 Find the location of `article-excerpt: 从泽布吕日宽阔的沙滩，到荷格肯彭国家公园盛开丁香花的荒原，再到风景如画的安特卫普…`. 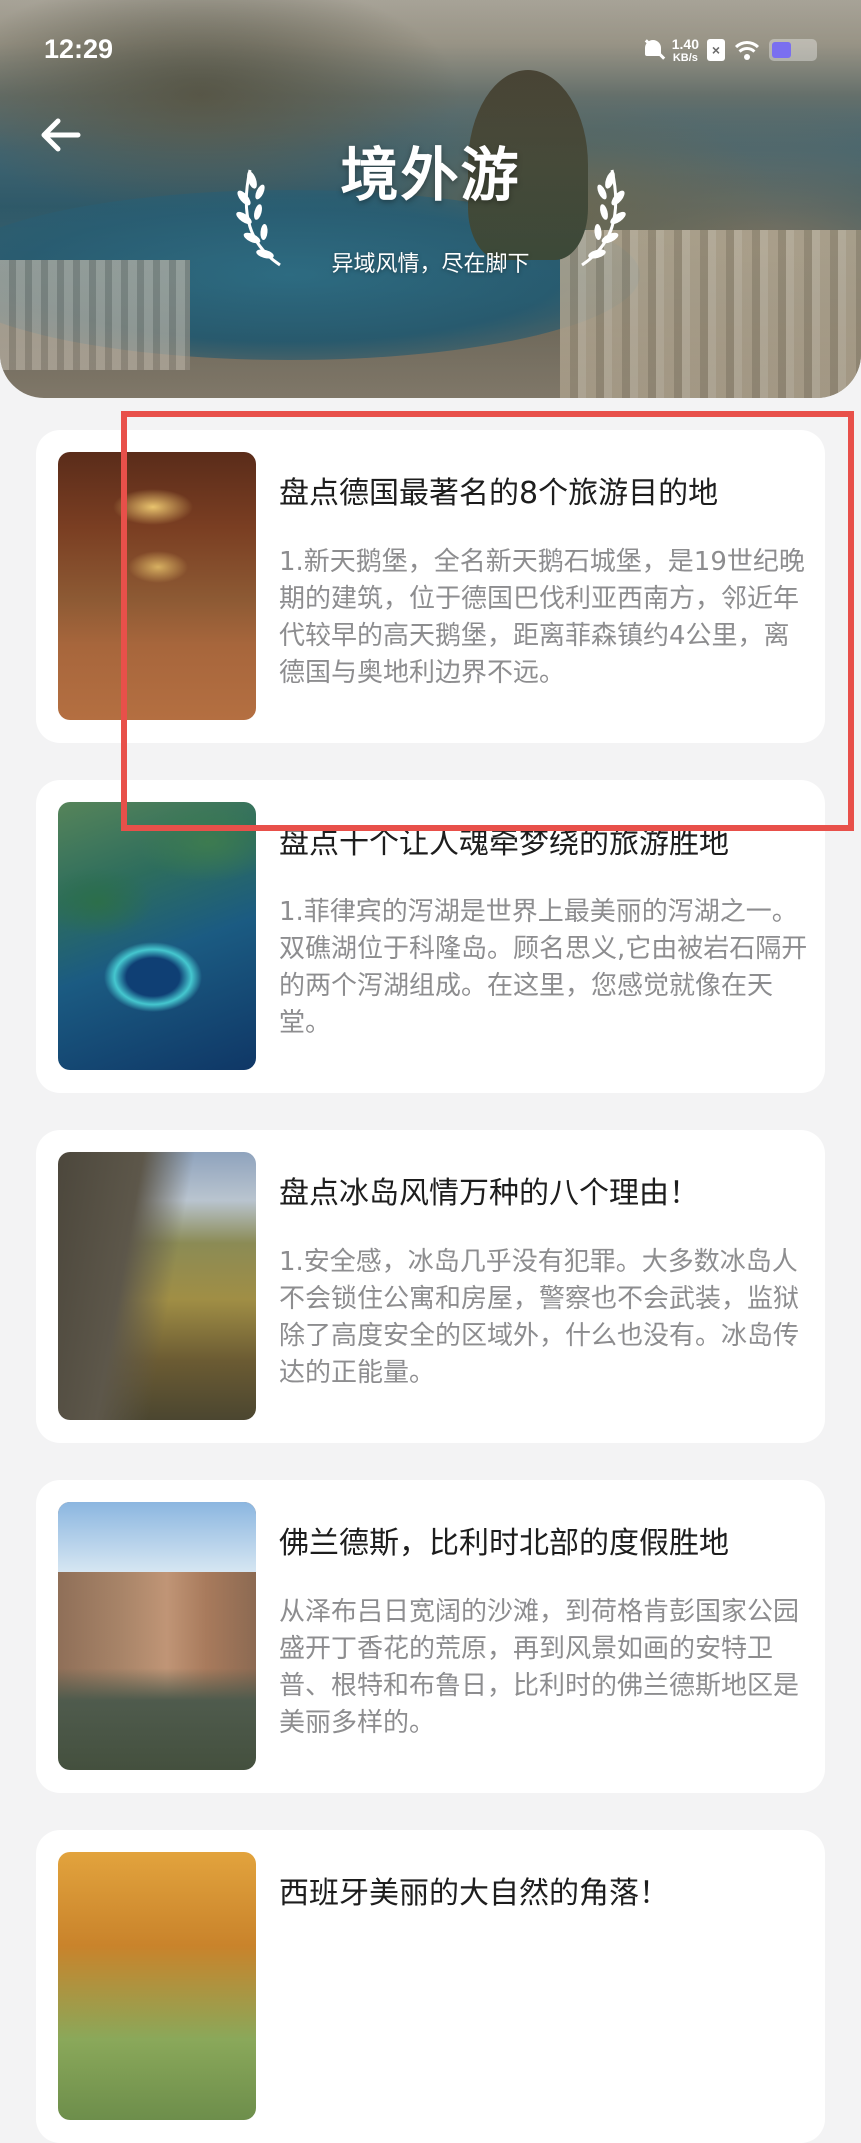

article-excerpt: 从泽布吕日宽阔的沙滩，到荷格肯彭国家公园盛开丁香花的荒原，再到风景如画的安特卫普… is located at coordinates (539, 1667).